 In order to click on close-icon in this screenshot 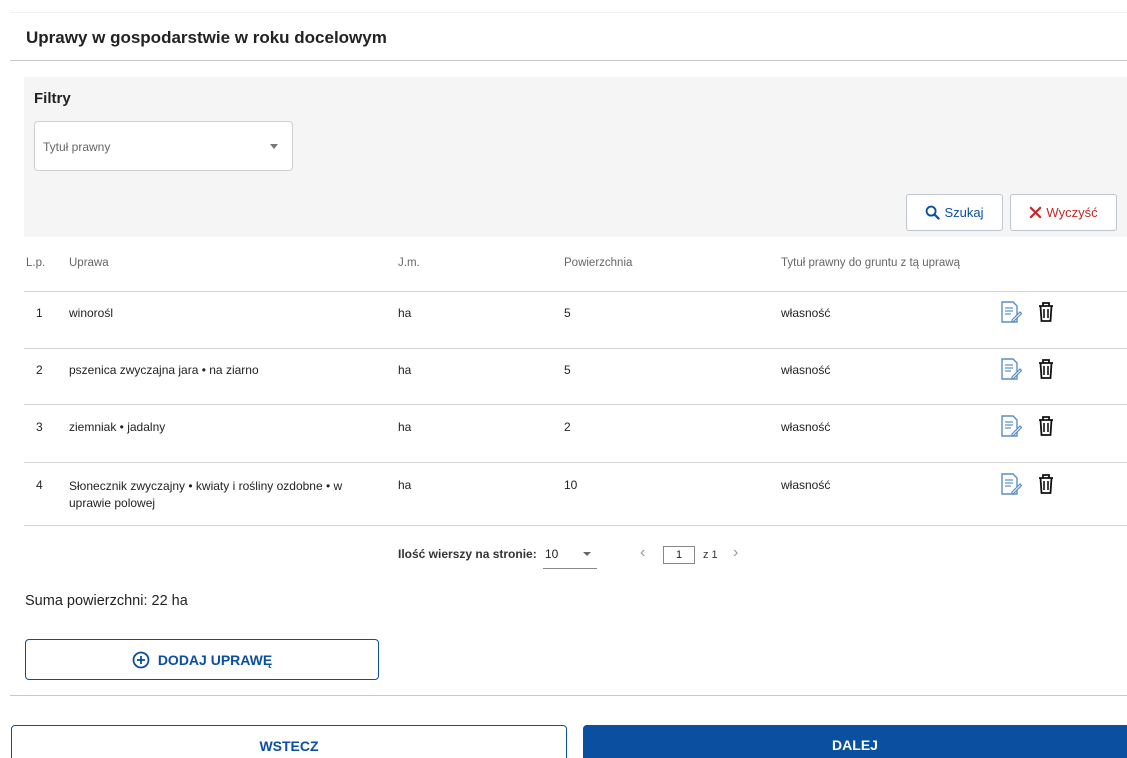, I will do `click(1036, 212)`.